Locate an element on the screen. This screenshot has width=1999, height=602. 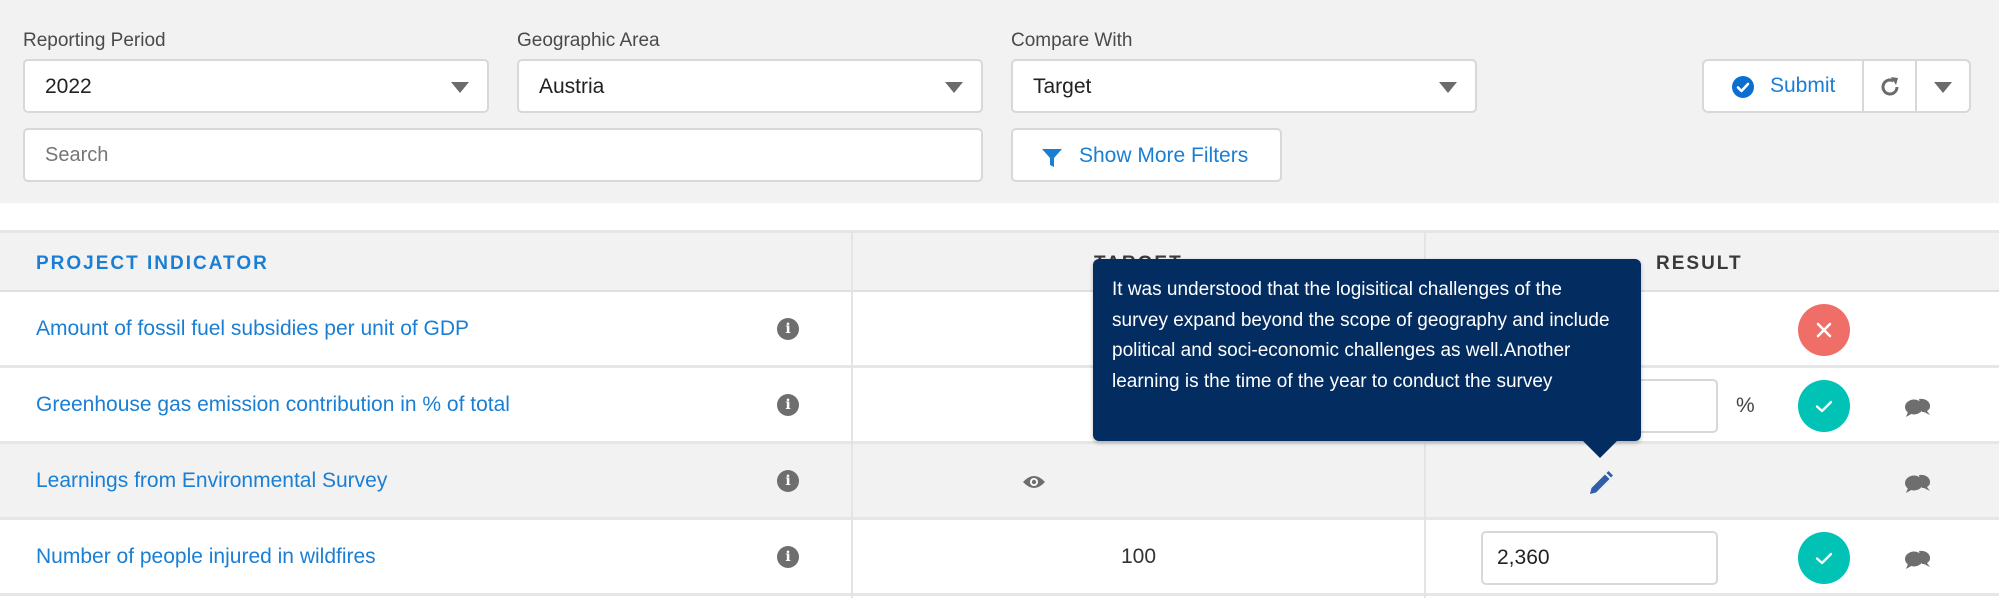
status-fail-button is located at coordinates (1824, 330).